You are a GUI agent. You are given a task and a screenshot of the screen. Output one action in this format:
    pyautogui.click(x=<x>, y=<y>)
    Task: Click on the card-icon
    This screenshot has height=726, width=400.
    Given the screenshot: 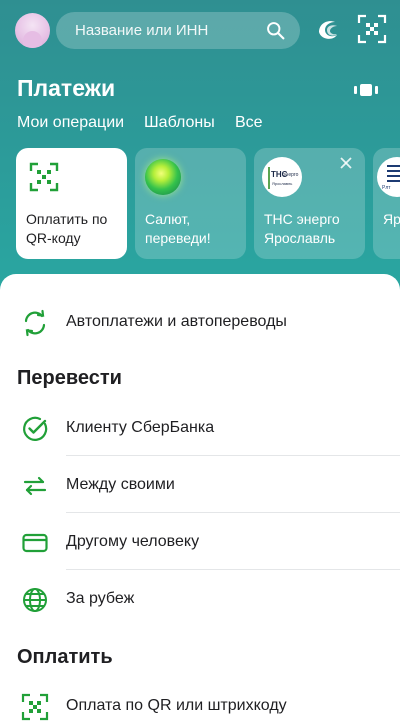 What is the action you would take?
    pyautogui.click(x=35, y=543)
    